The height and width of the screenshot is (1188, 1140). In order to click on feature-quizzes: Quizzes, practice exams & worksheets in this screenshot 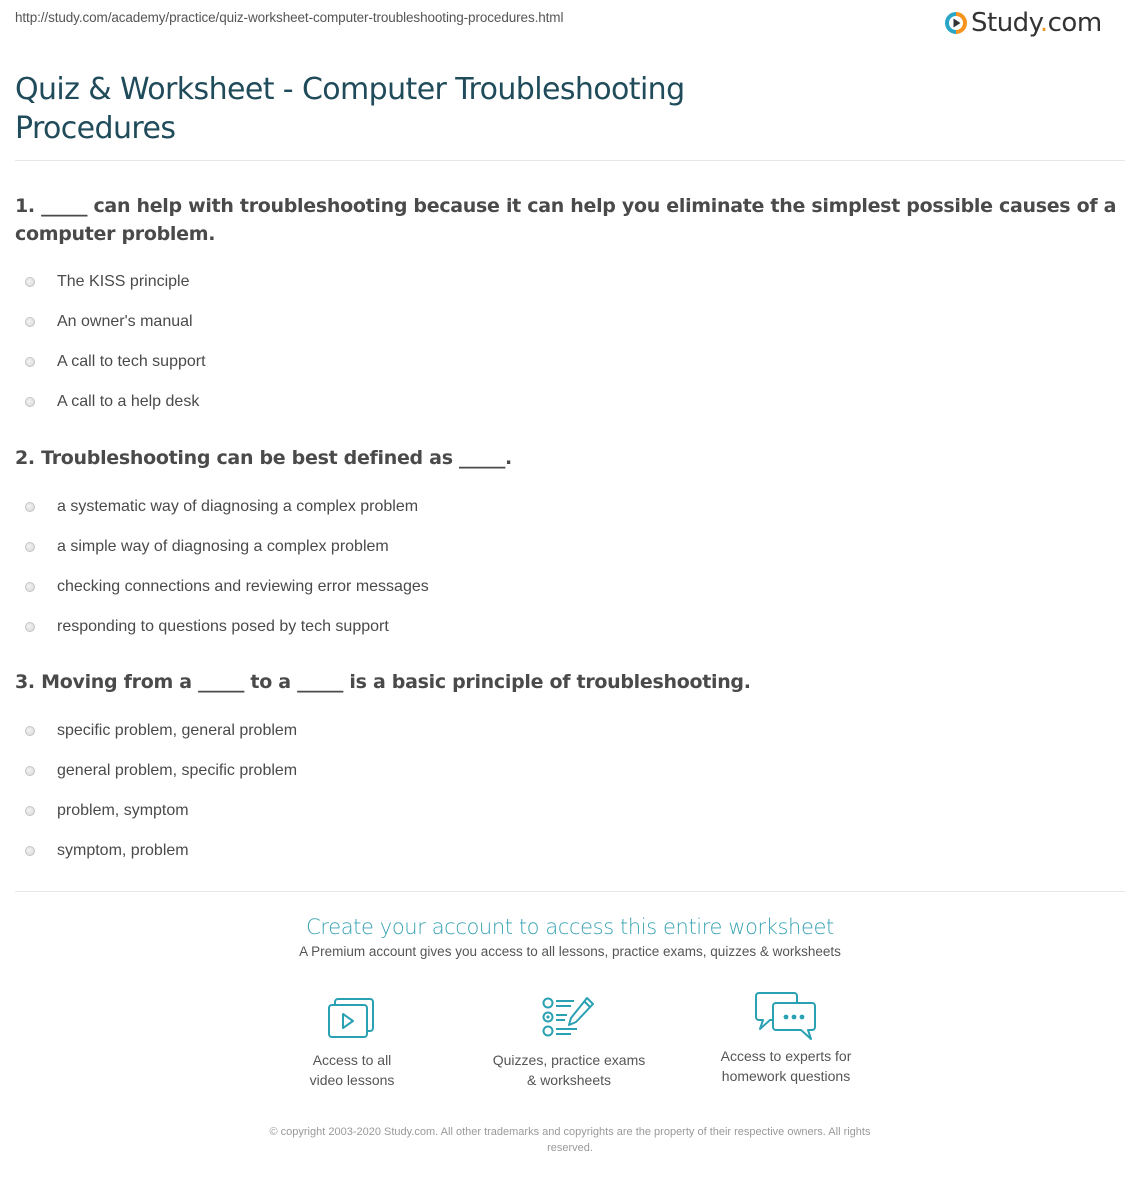, I will do `click(569, 1043)`.